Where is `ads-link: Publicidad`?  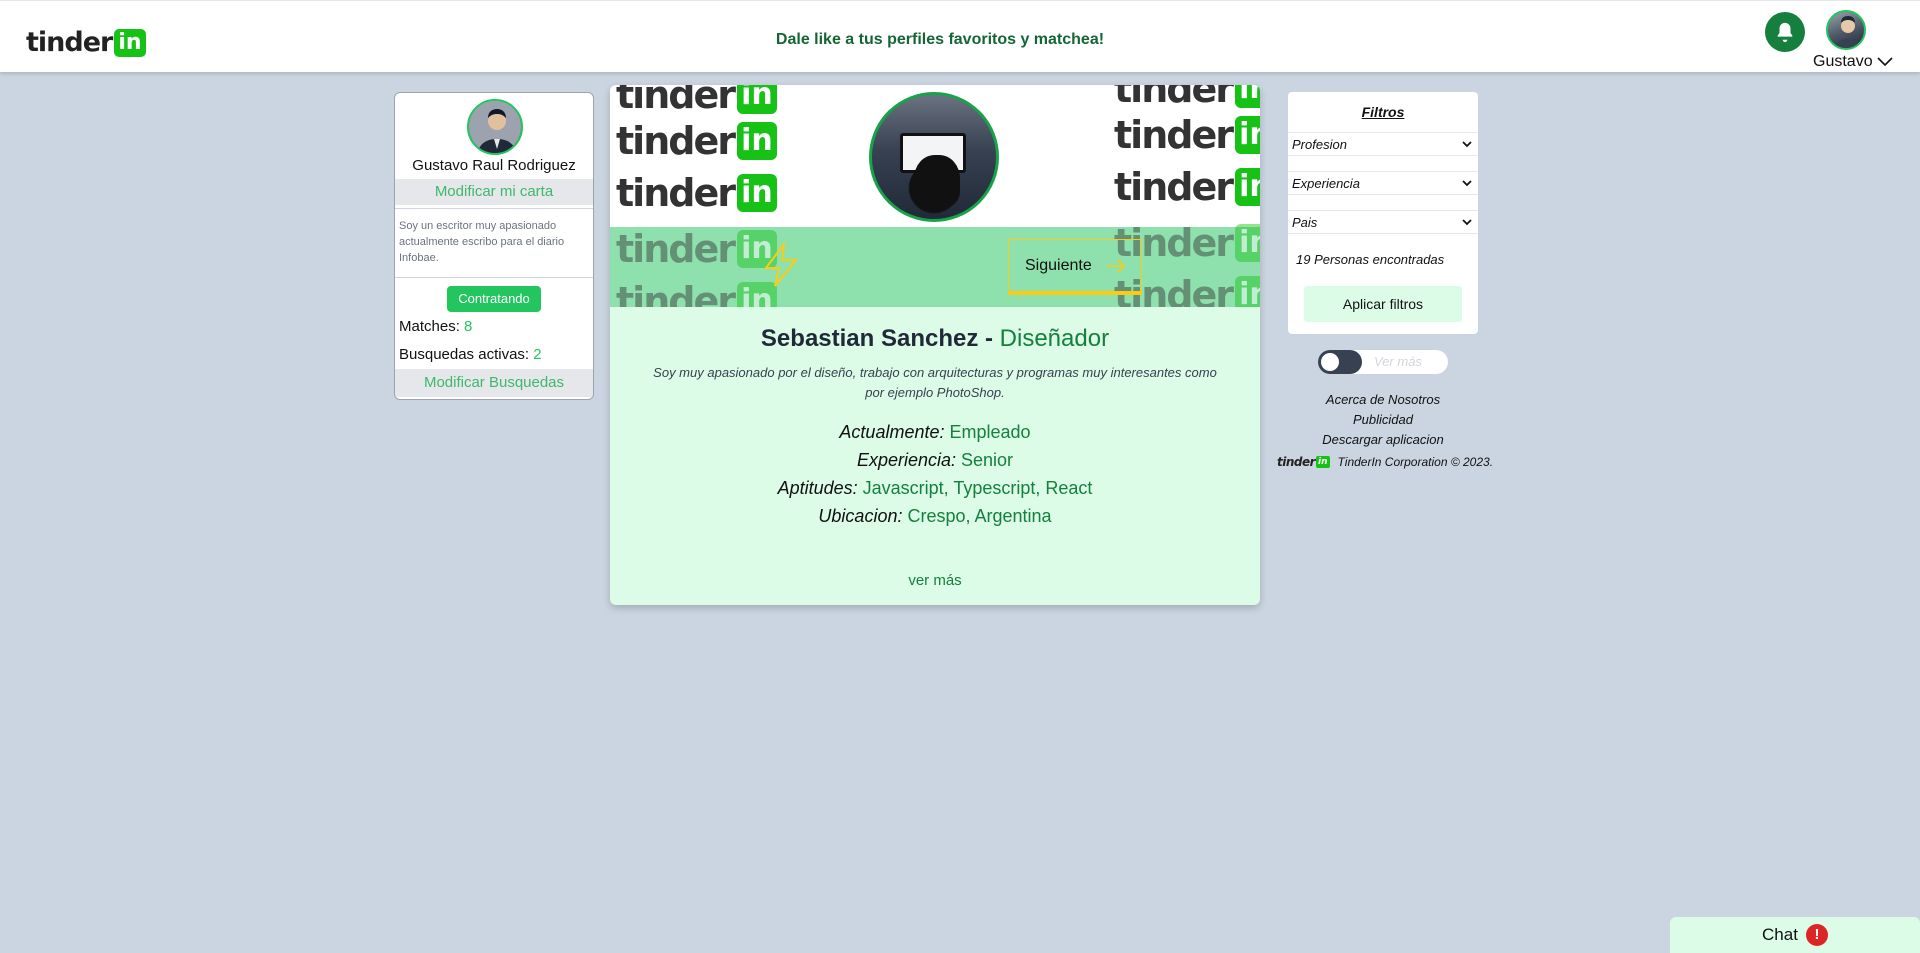 ads-link: Publicidad is located at coordinates (1383, 419).